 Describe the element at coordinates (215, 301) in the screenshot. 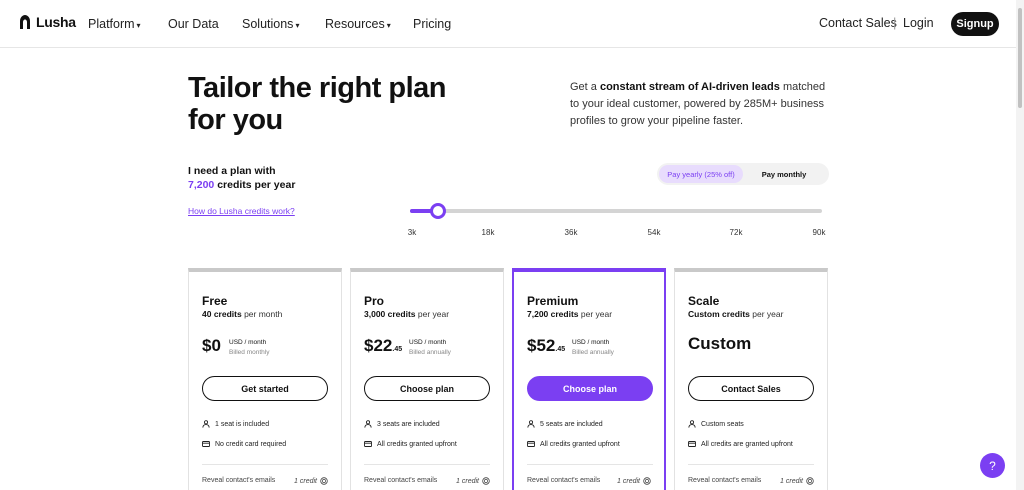

I see `plan-name: Free` at that location.